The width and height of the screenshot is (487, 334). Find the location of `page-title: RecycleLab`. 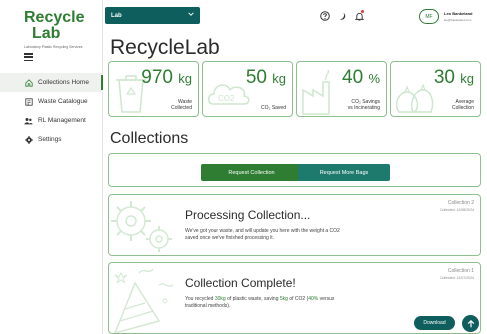

page-title: RecycleLab is located at coordinates (165, 47).